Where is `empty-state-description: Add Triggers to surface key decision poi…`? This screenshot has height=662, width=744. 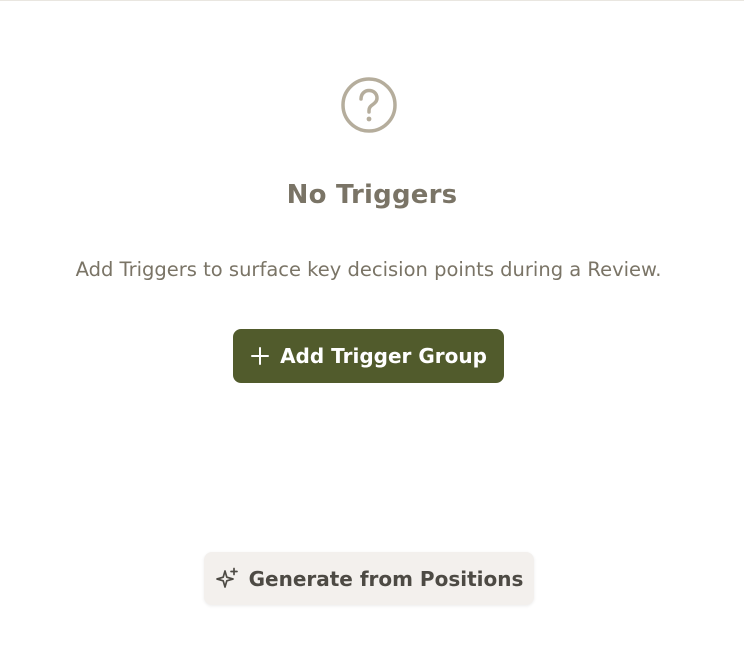
empty-state-description: Add Triggers to surface key decision poi… is located at coordinates (368, 269).